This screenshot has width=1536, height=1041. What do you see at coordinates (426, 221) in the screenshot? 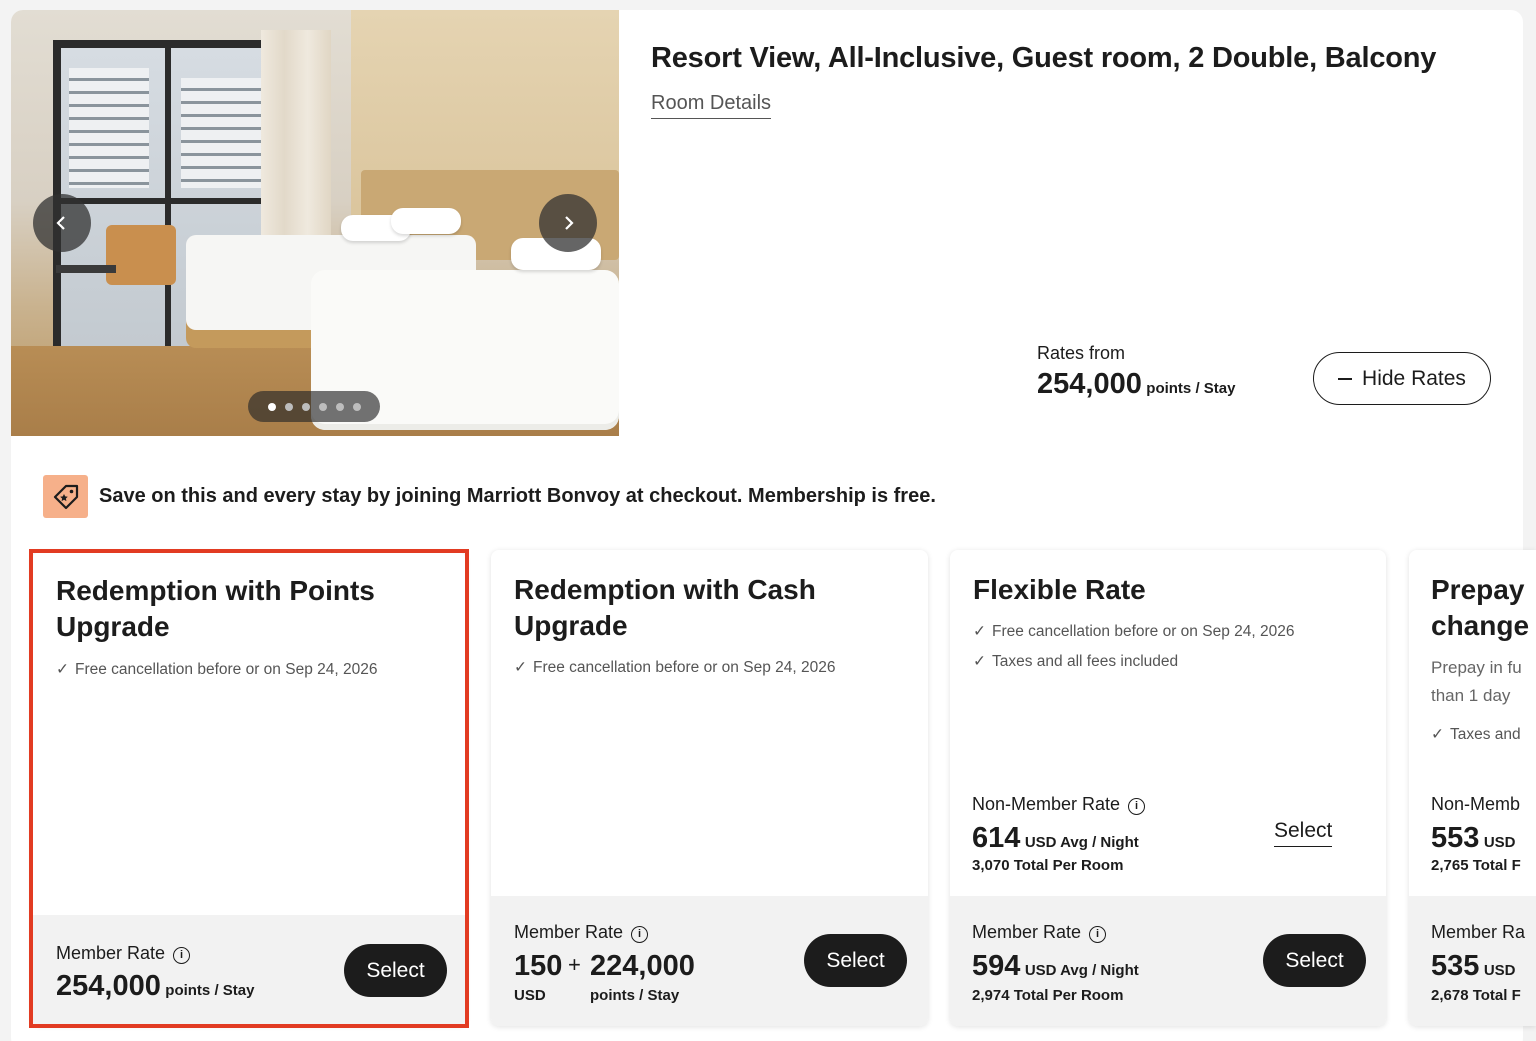
I see `photo-pillow` at bounding box center [426, 221].